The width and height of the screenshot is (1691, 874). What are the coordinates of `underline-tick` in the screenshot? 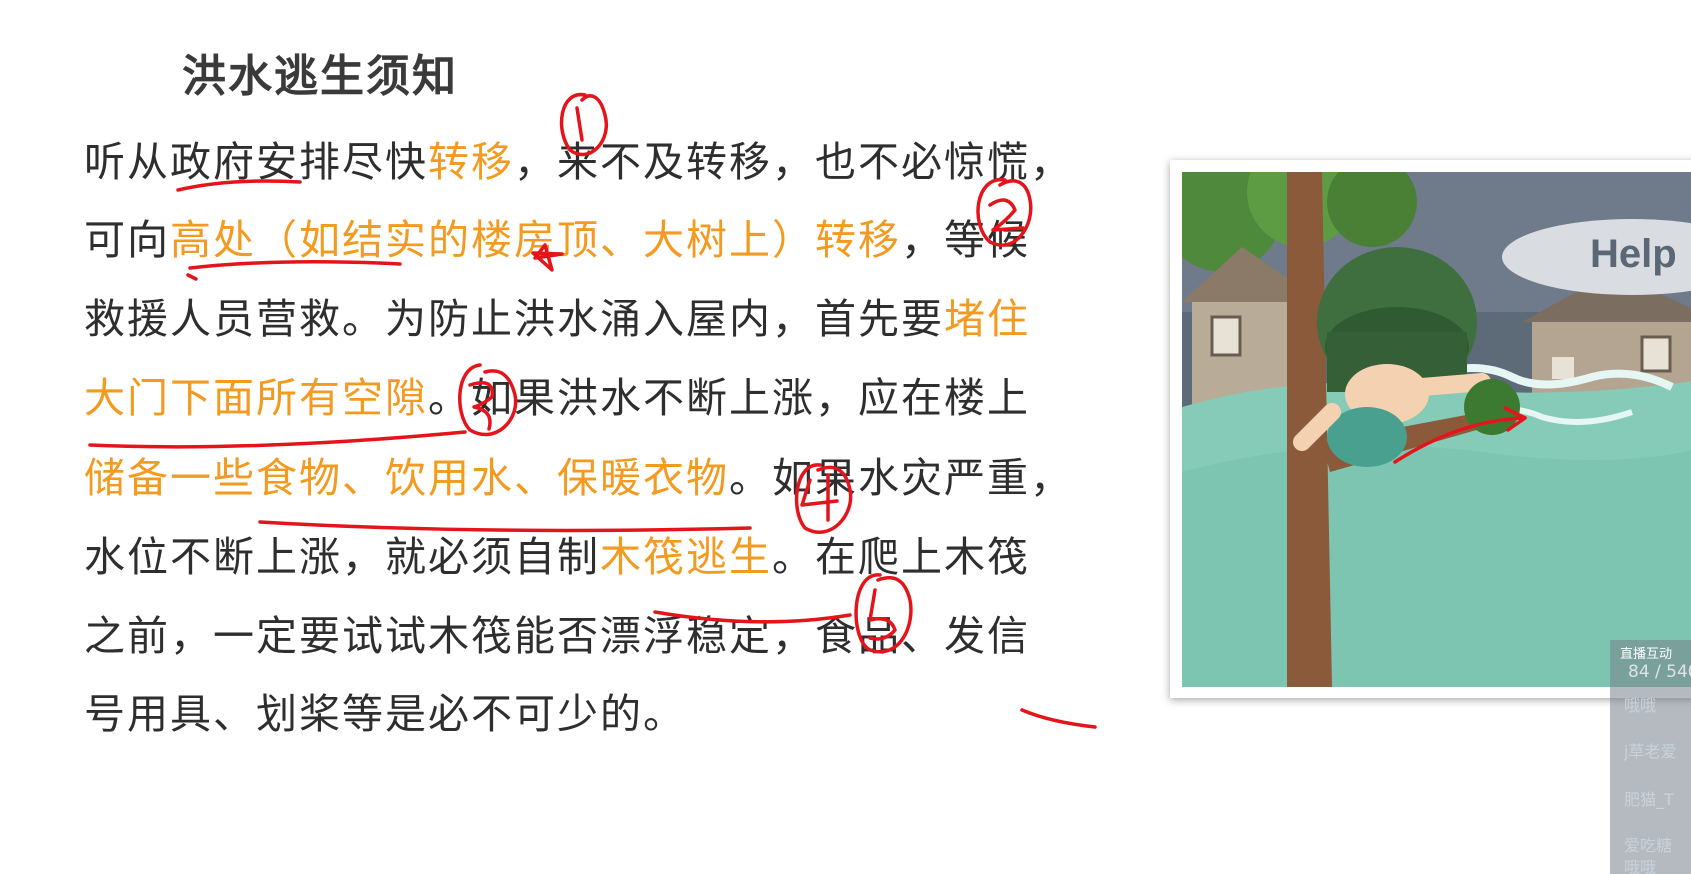 It's located at (192, 277).